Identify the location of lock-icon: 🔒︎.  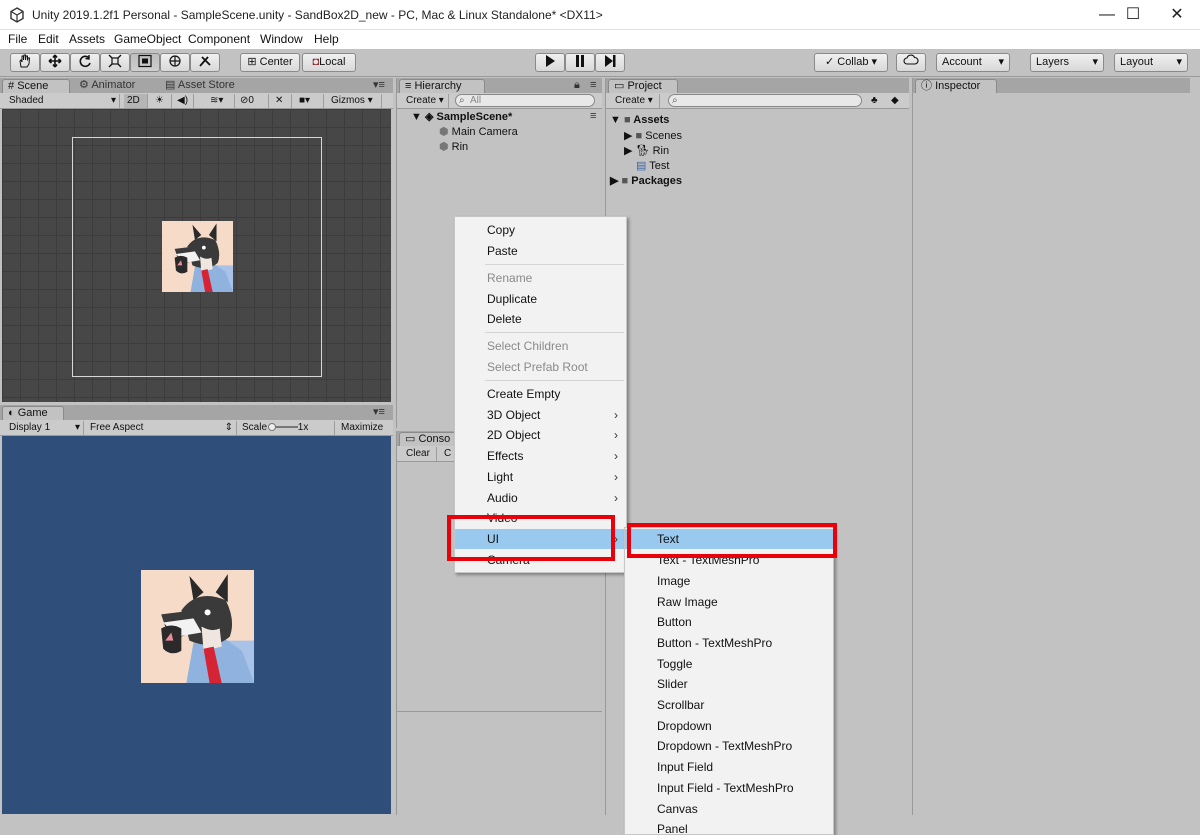
(577, 86).